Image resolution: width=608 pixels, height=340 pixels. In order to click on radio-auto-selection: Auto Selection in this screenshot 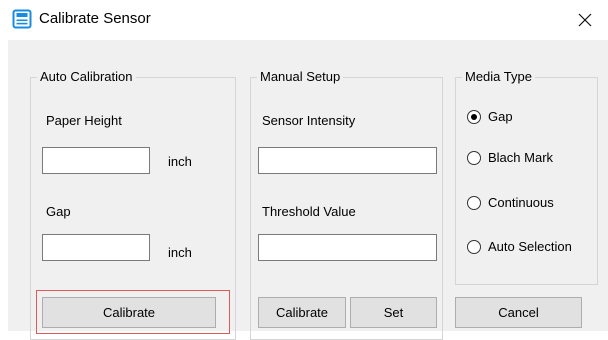, I will do `click(519, 247)`.